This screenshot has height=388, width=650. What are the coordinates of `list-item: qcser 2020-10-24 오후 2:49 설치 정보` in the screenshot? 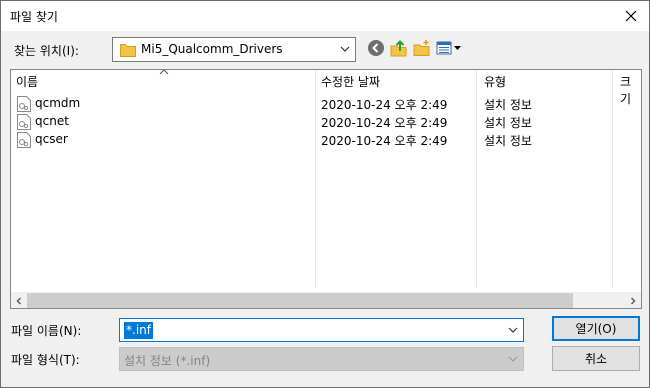 It's located at (326, 140).